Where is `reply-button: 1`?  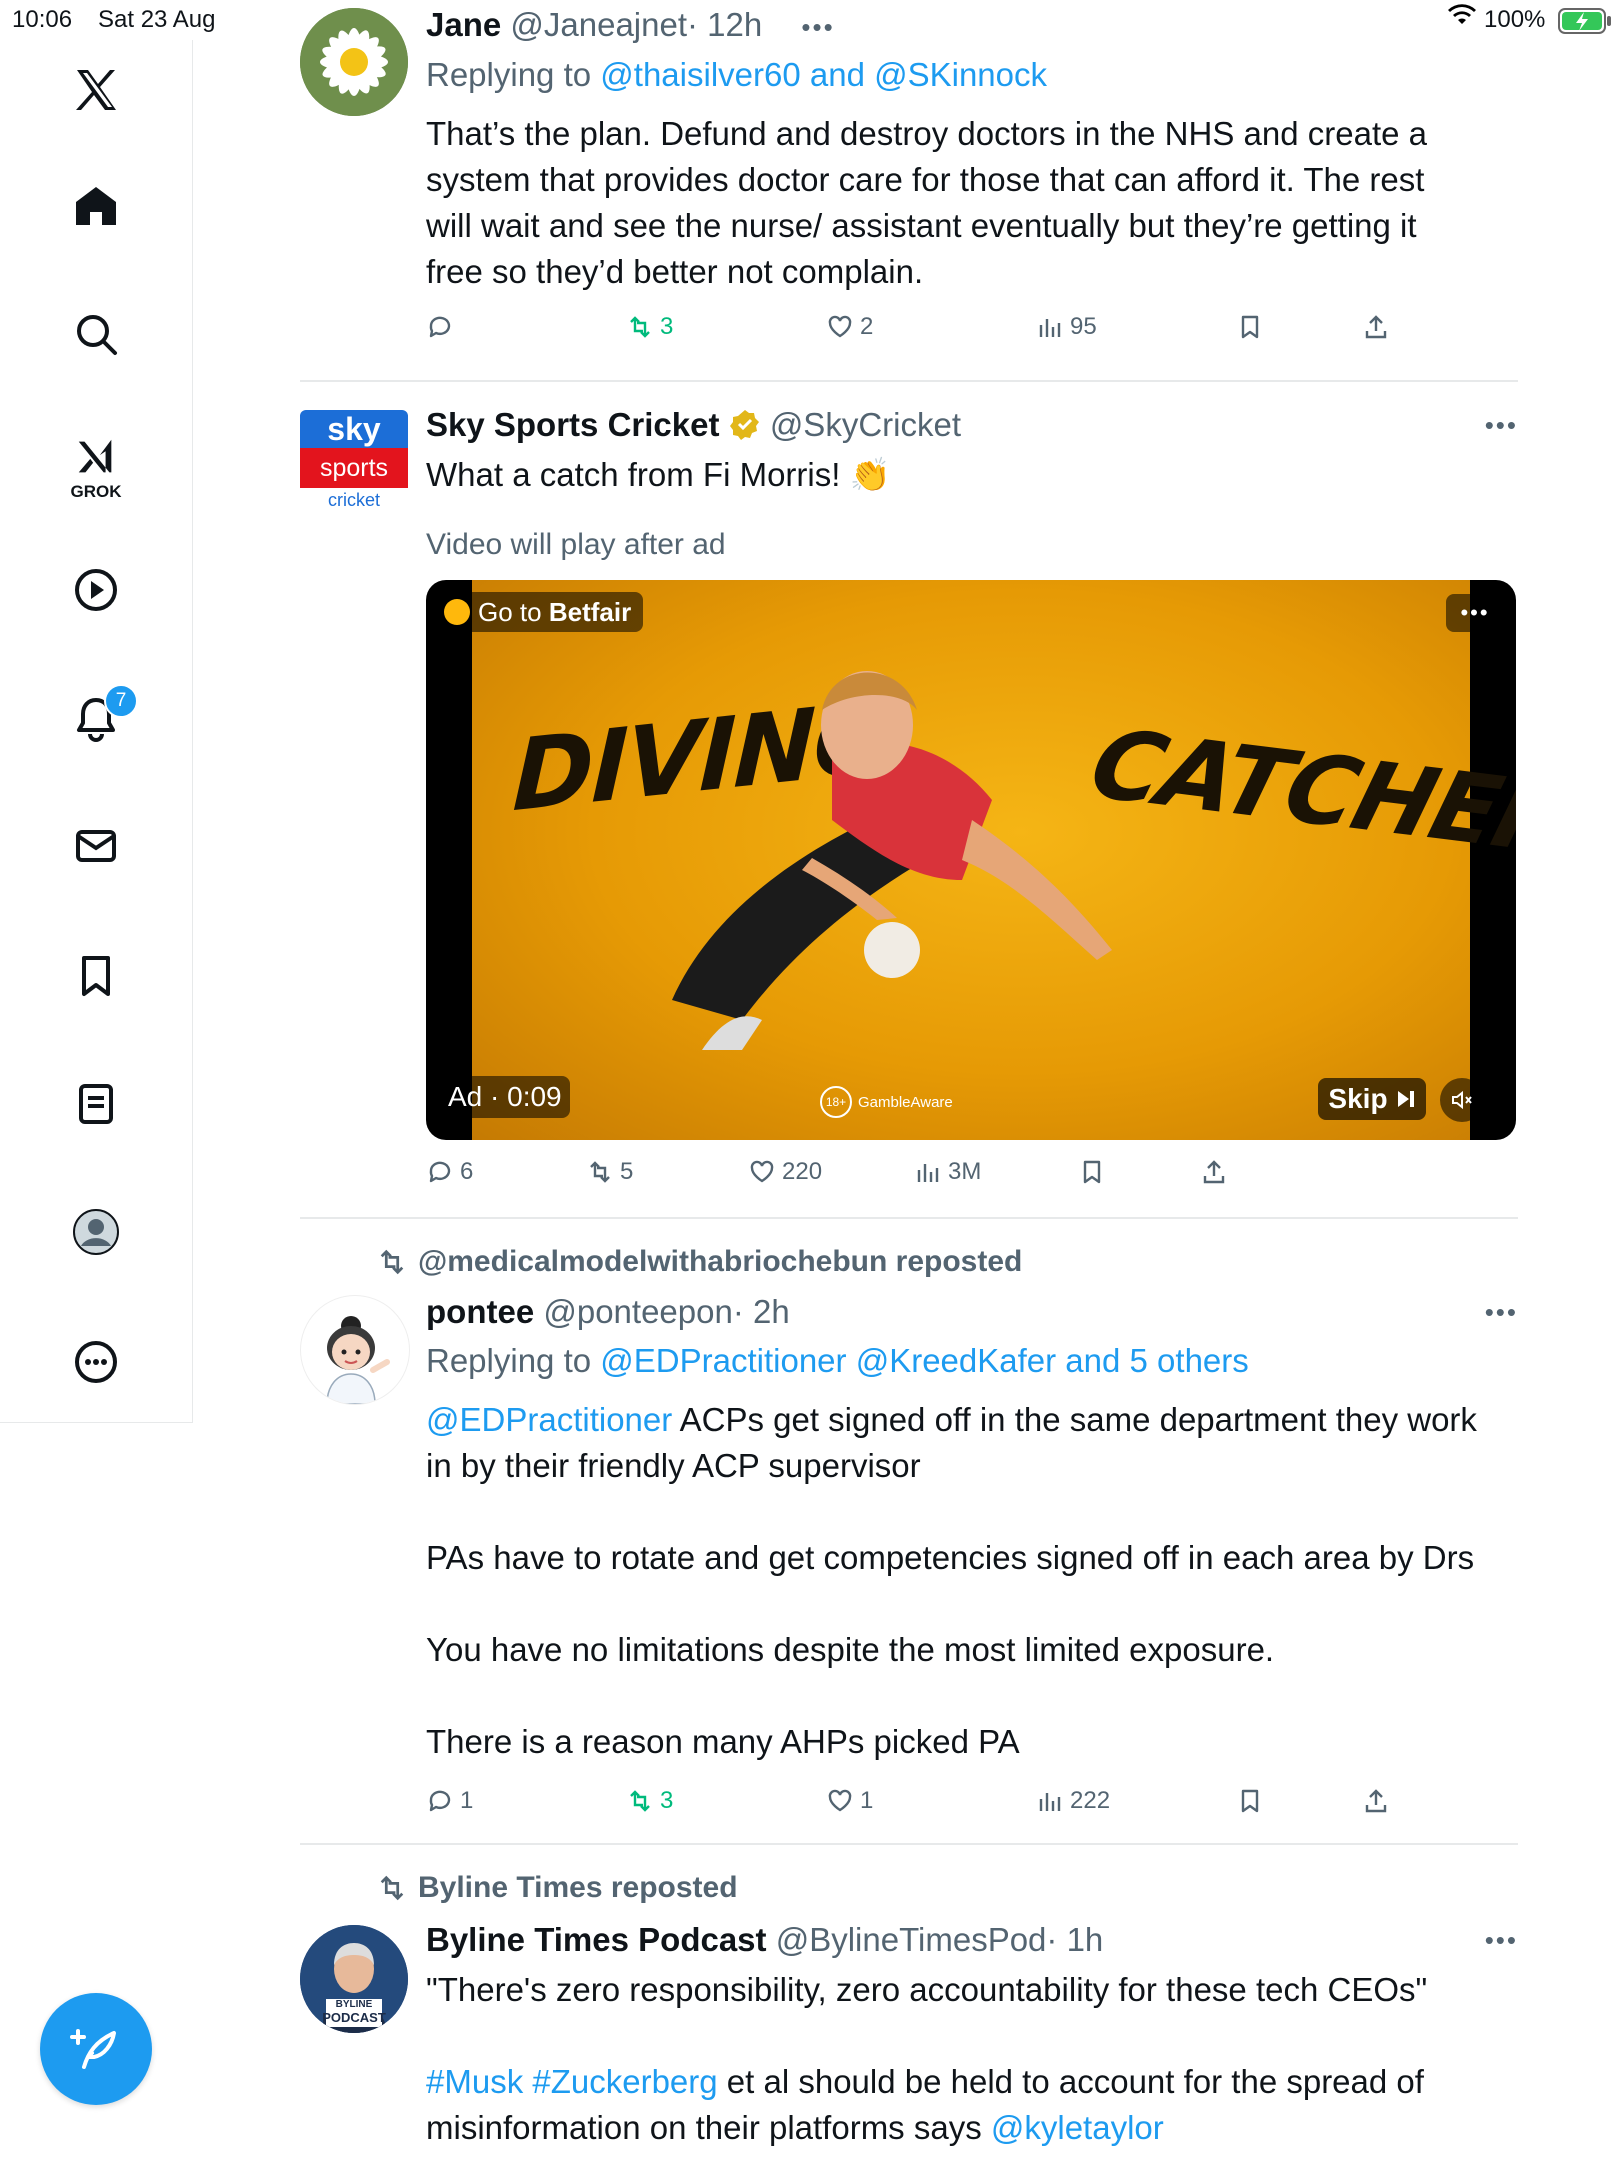 reply-button: 1 is located at coordinates (449, 1801).